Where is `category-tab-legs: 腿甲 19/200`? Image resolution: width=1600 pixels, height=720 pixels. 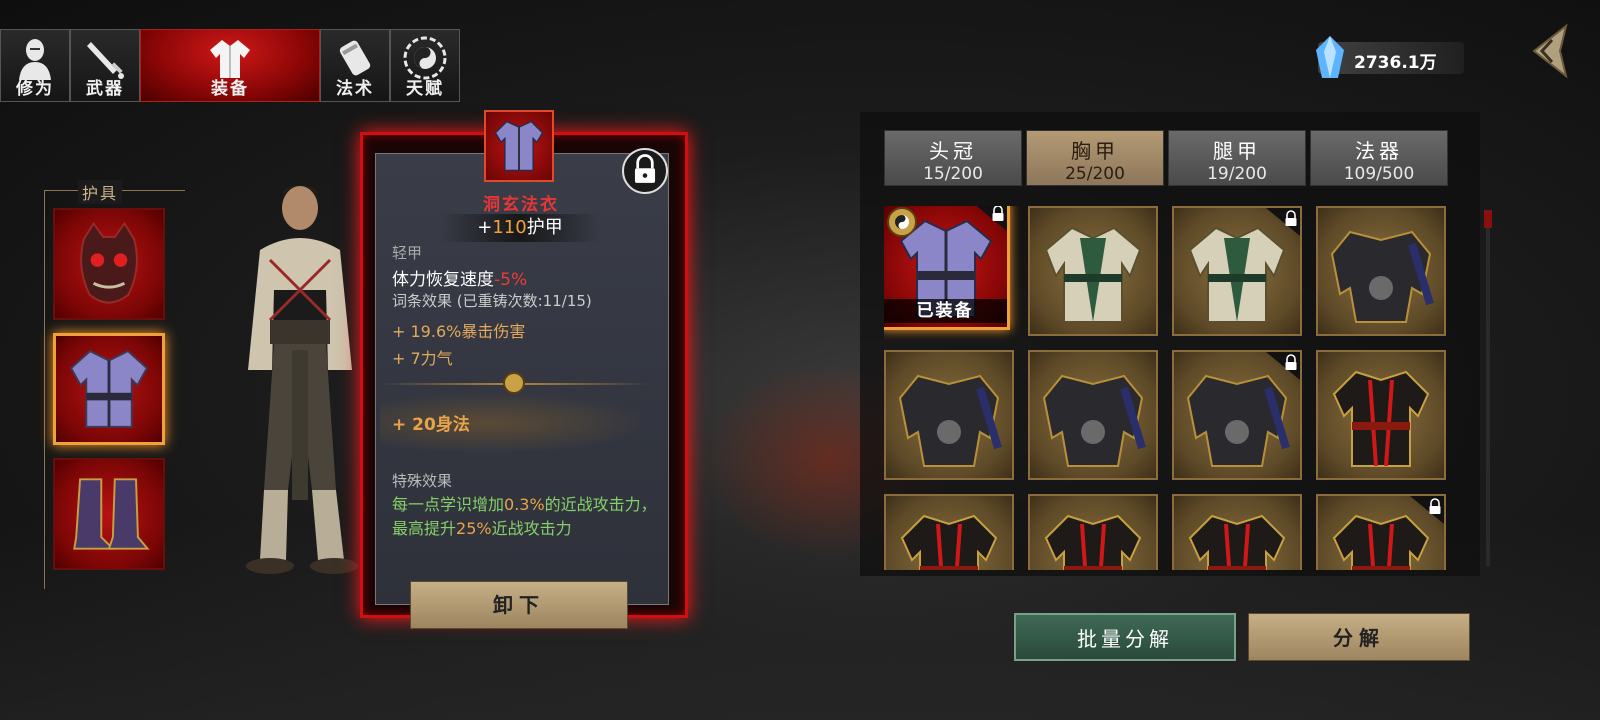 category-tab-legs: 腿甲 19/200 is located at coordinates (1237, 158).